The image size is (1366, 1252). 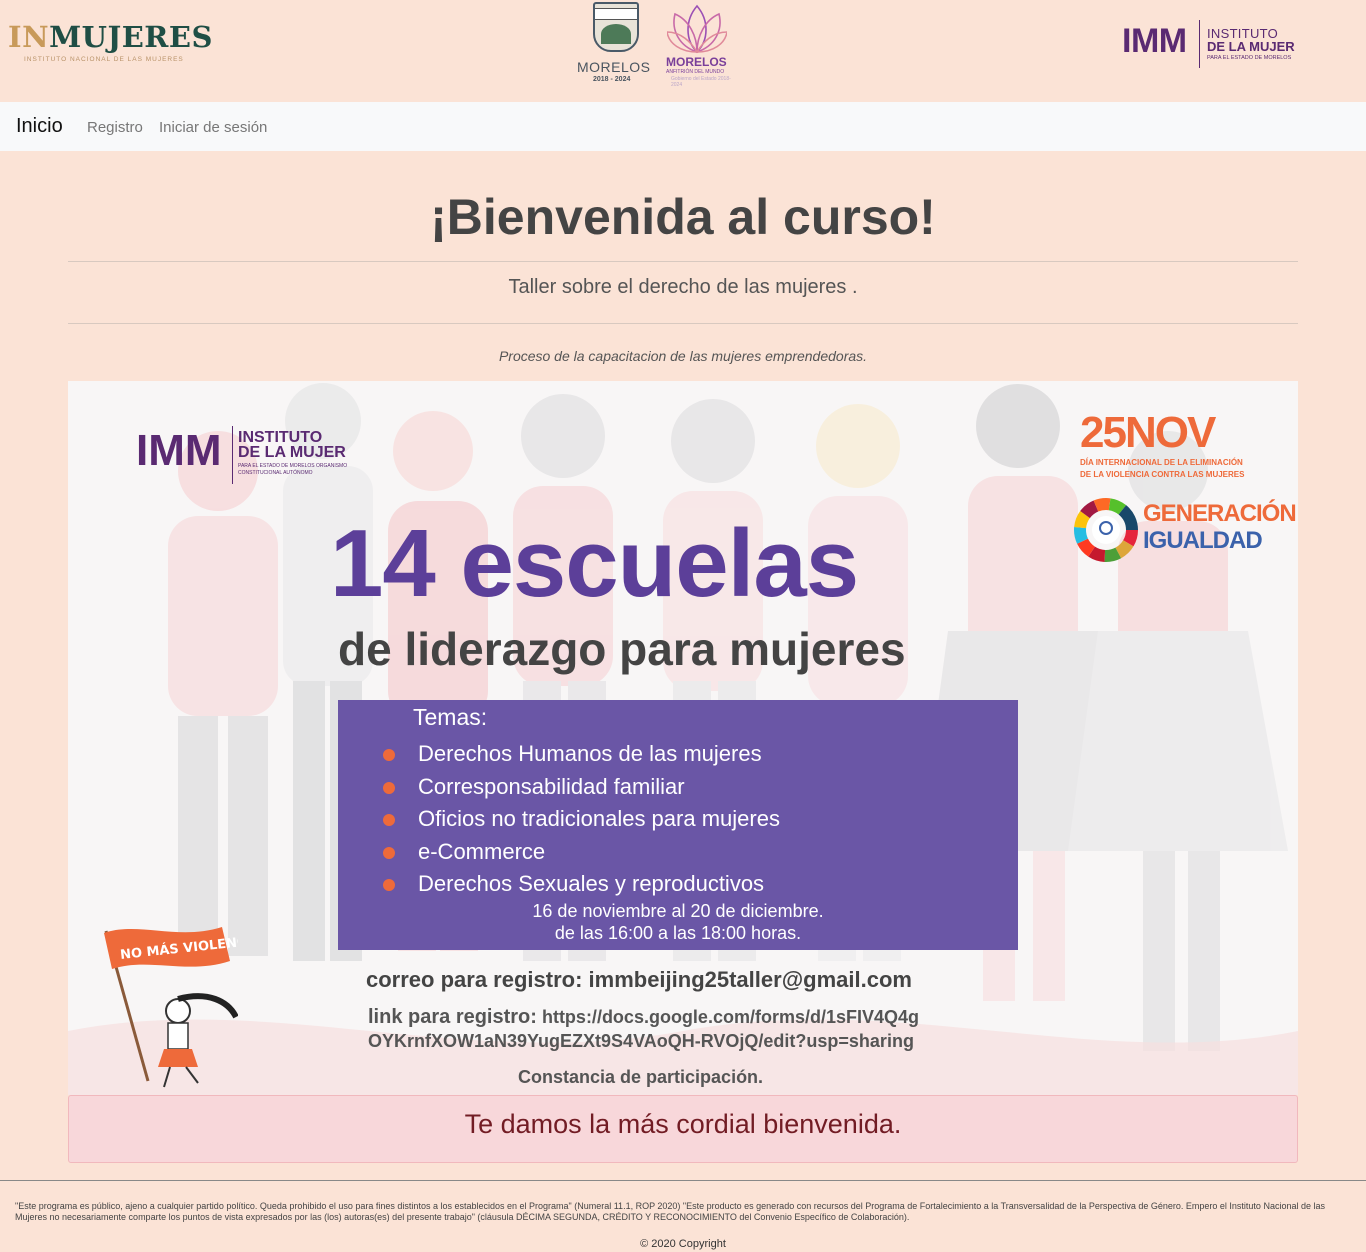 I want to click on topic-label: Oficios no tradicionales para mujeres, so click(x=599, y=818).